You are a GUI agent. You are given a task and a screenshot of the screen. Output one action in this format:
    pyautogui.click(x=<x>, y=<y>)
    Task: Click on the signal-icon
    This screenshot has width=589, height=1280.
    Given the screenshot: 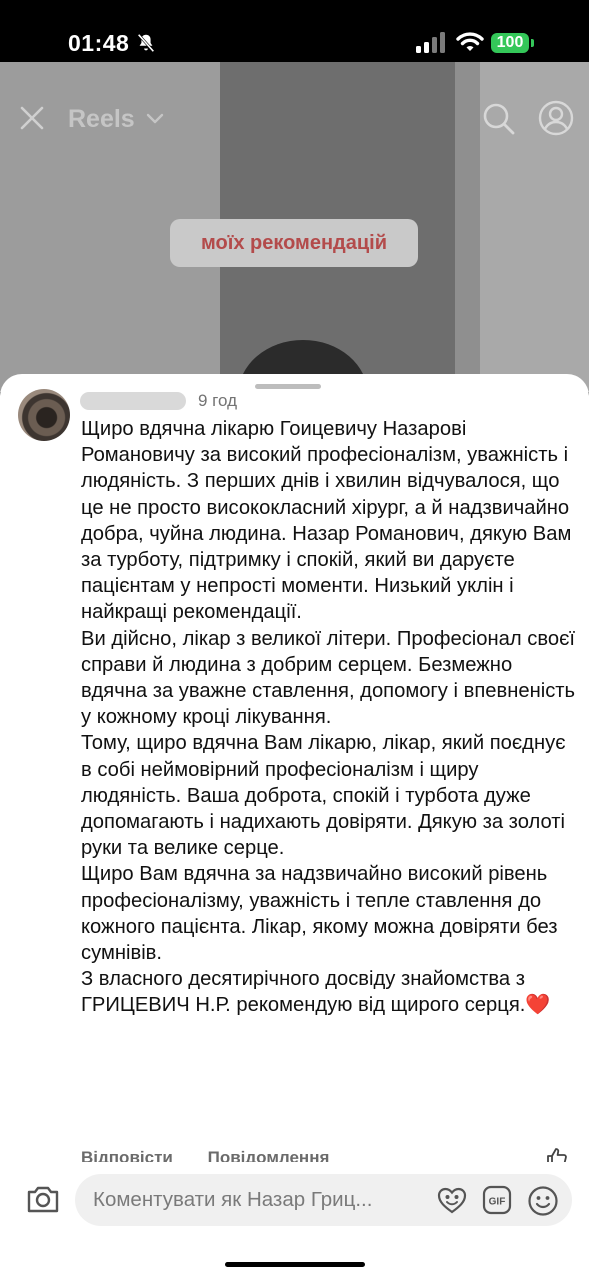 What is the action you would take?
    pyautogui.click(x=430, y=42)
    